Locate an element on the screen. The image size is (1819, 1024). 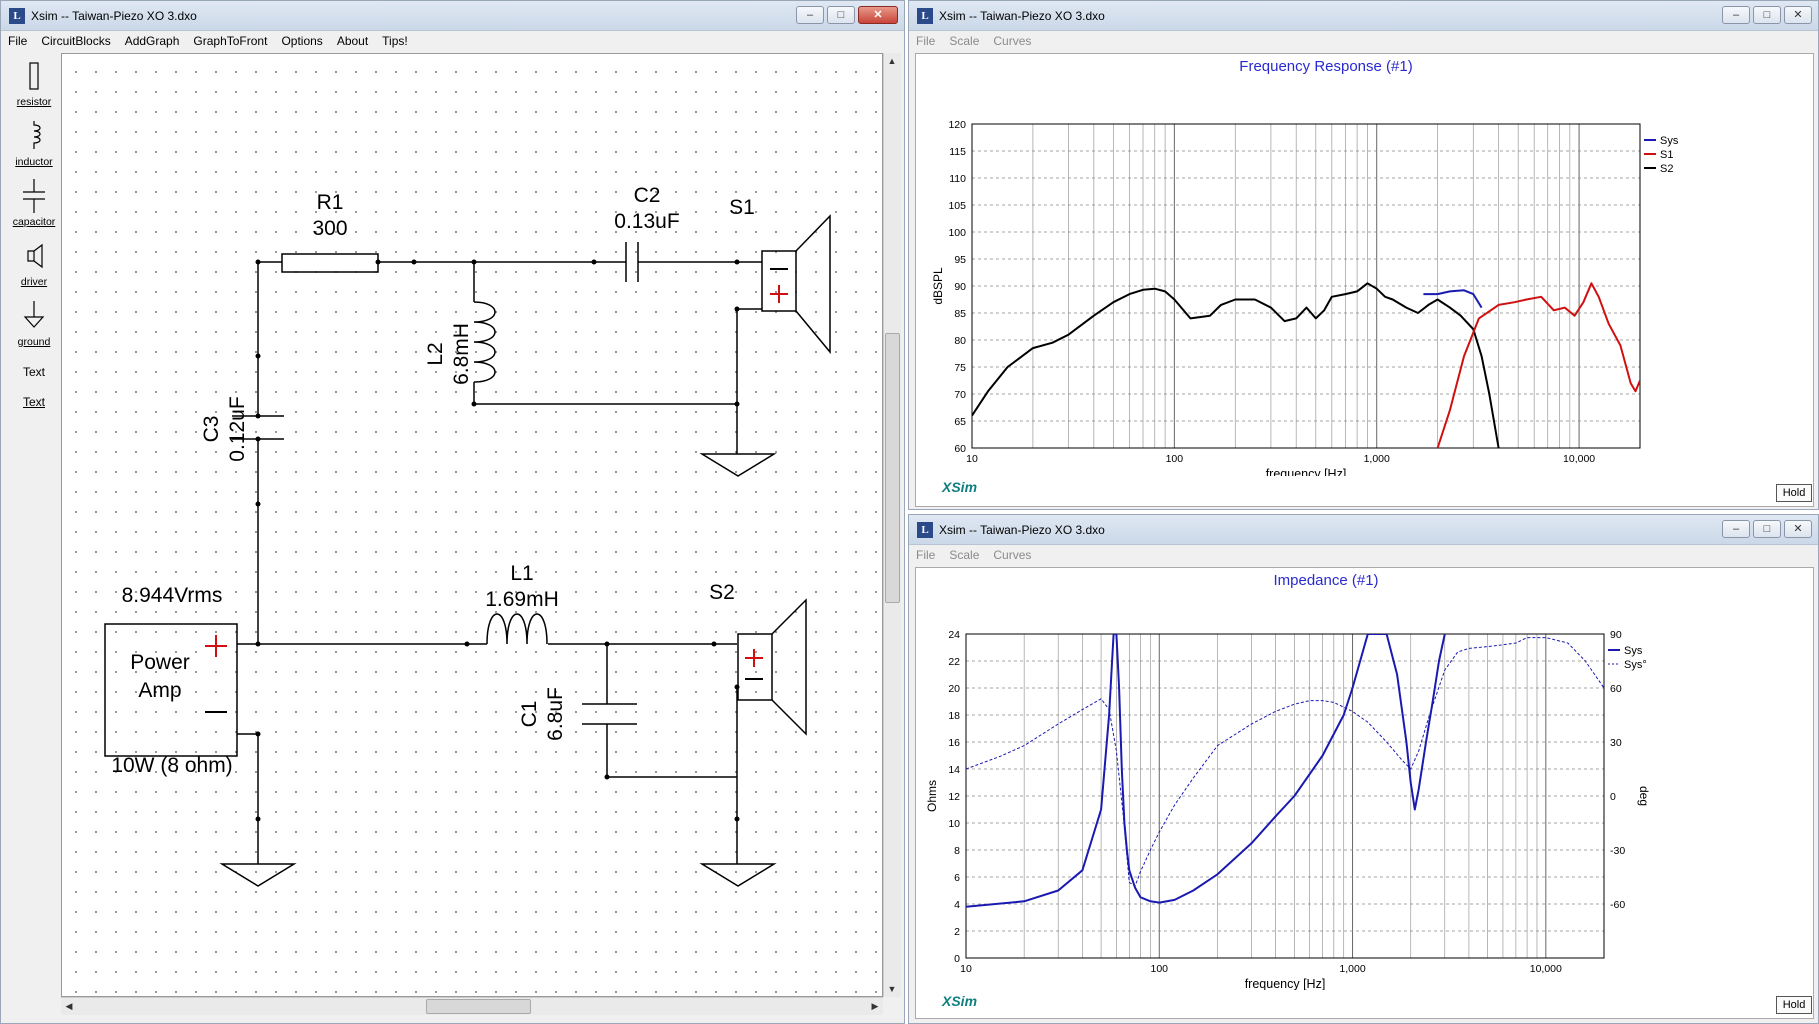
menu-tips: Tips! is located at coordinates (395, 39).